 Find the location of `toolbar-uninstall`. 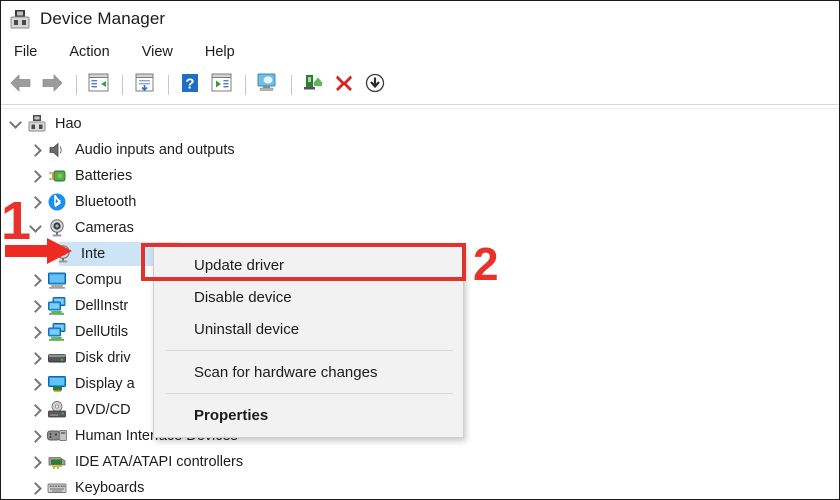

toolbar-uninstall is located at coordinates (313, 85).